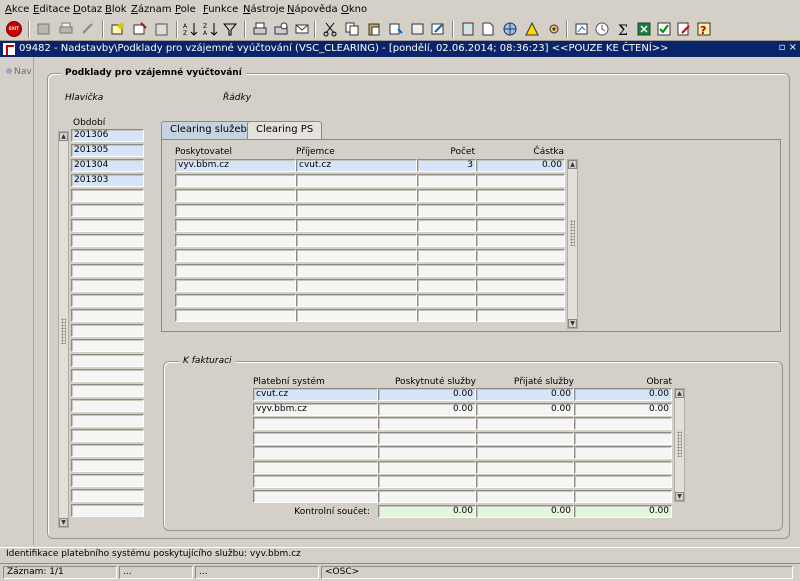 The image size is (800, 581). I want to click on nav-button: Nav, so click(19, 72).